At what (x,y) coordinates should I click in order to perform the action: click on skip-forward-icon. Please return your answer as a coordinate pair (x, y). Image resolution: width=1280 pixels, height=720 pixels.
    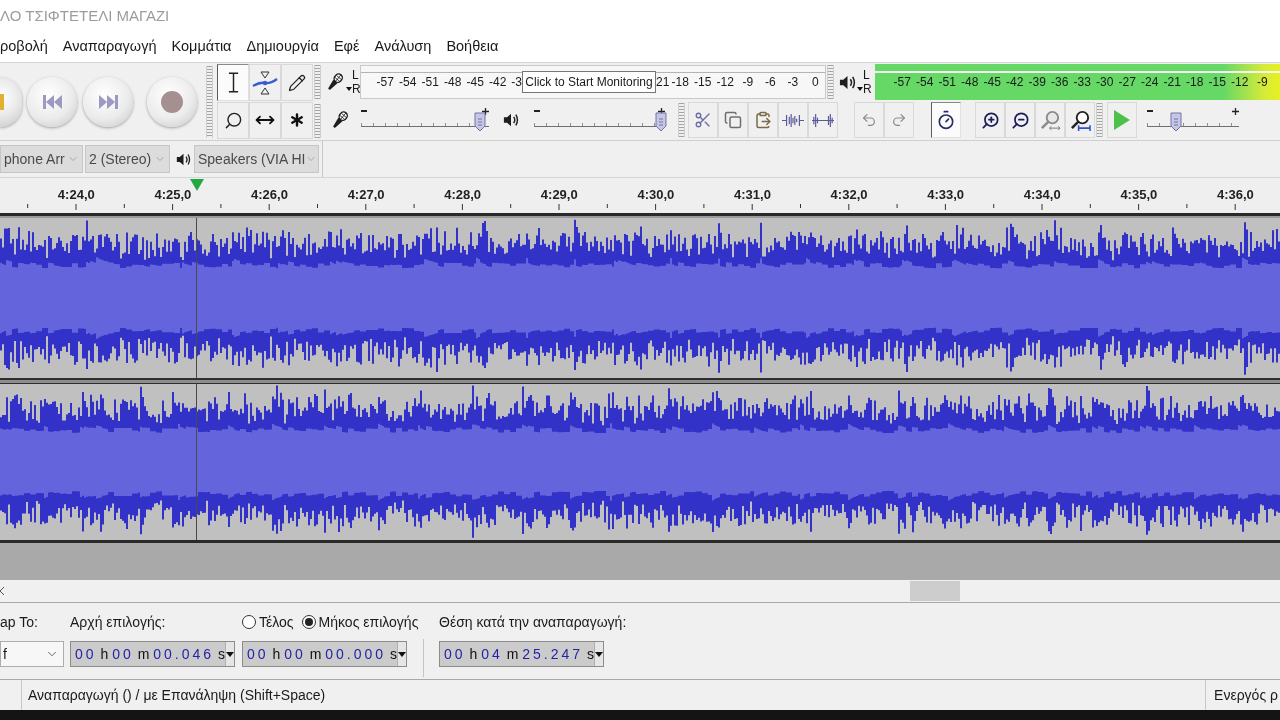
    Looking at the image, I should click on (108, 101).